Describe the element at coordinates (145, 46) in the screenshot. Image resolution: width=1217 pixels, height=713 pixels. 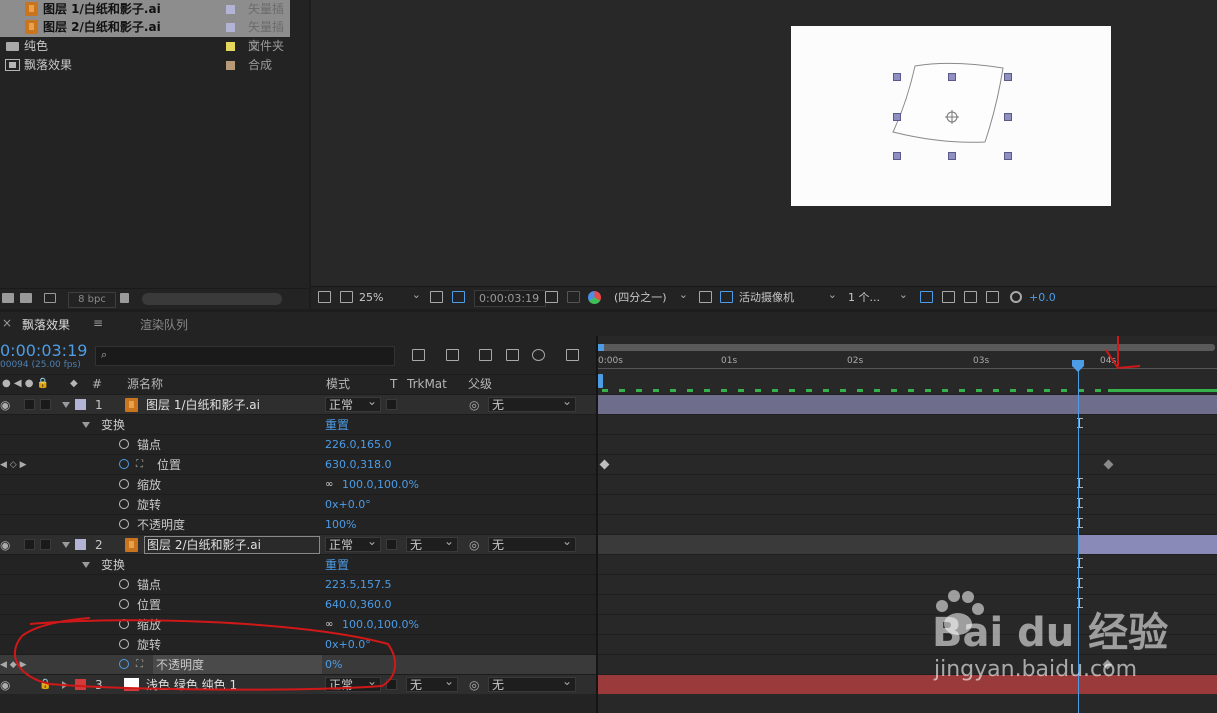
I see `project-item: 纯色 文件夹` at that location.